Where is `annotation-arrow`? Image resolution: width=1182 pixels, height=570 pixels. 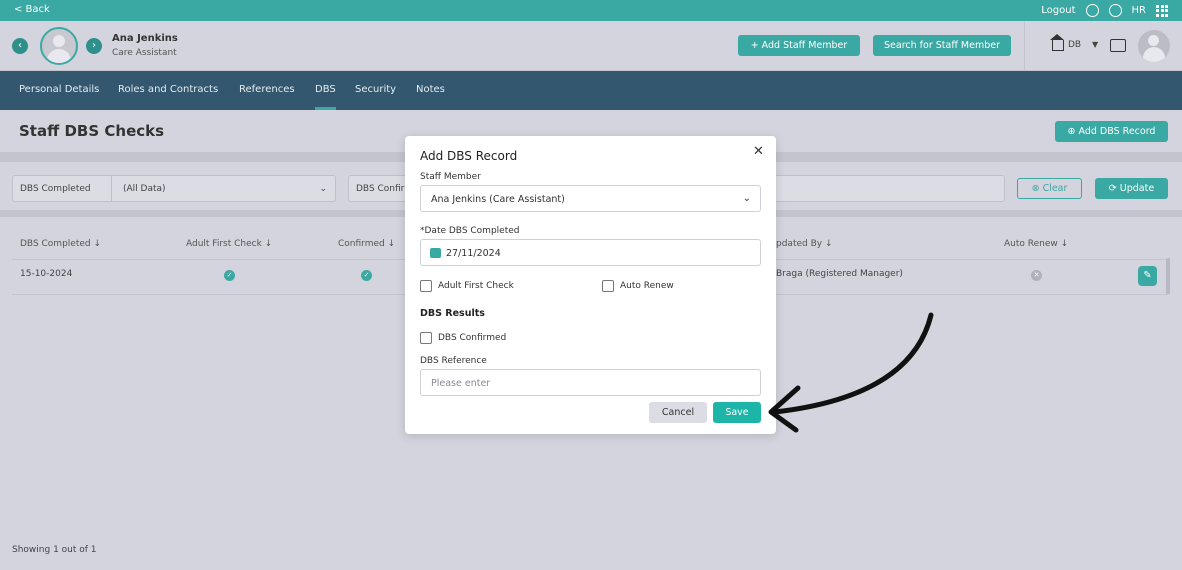
annotation-arrow is located at coordinates (851, 372).